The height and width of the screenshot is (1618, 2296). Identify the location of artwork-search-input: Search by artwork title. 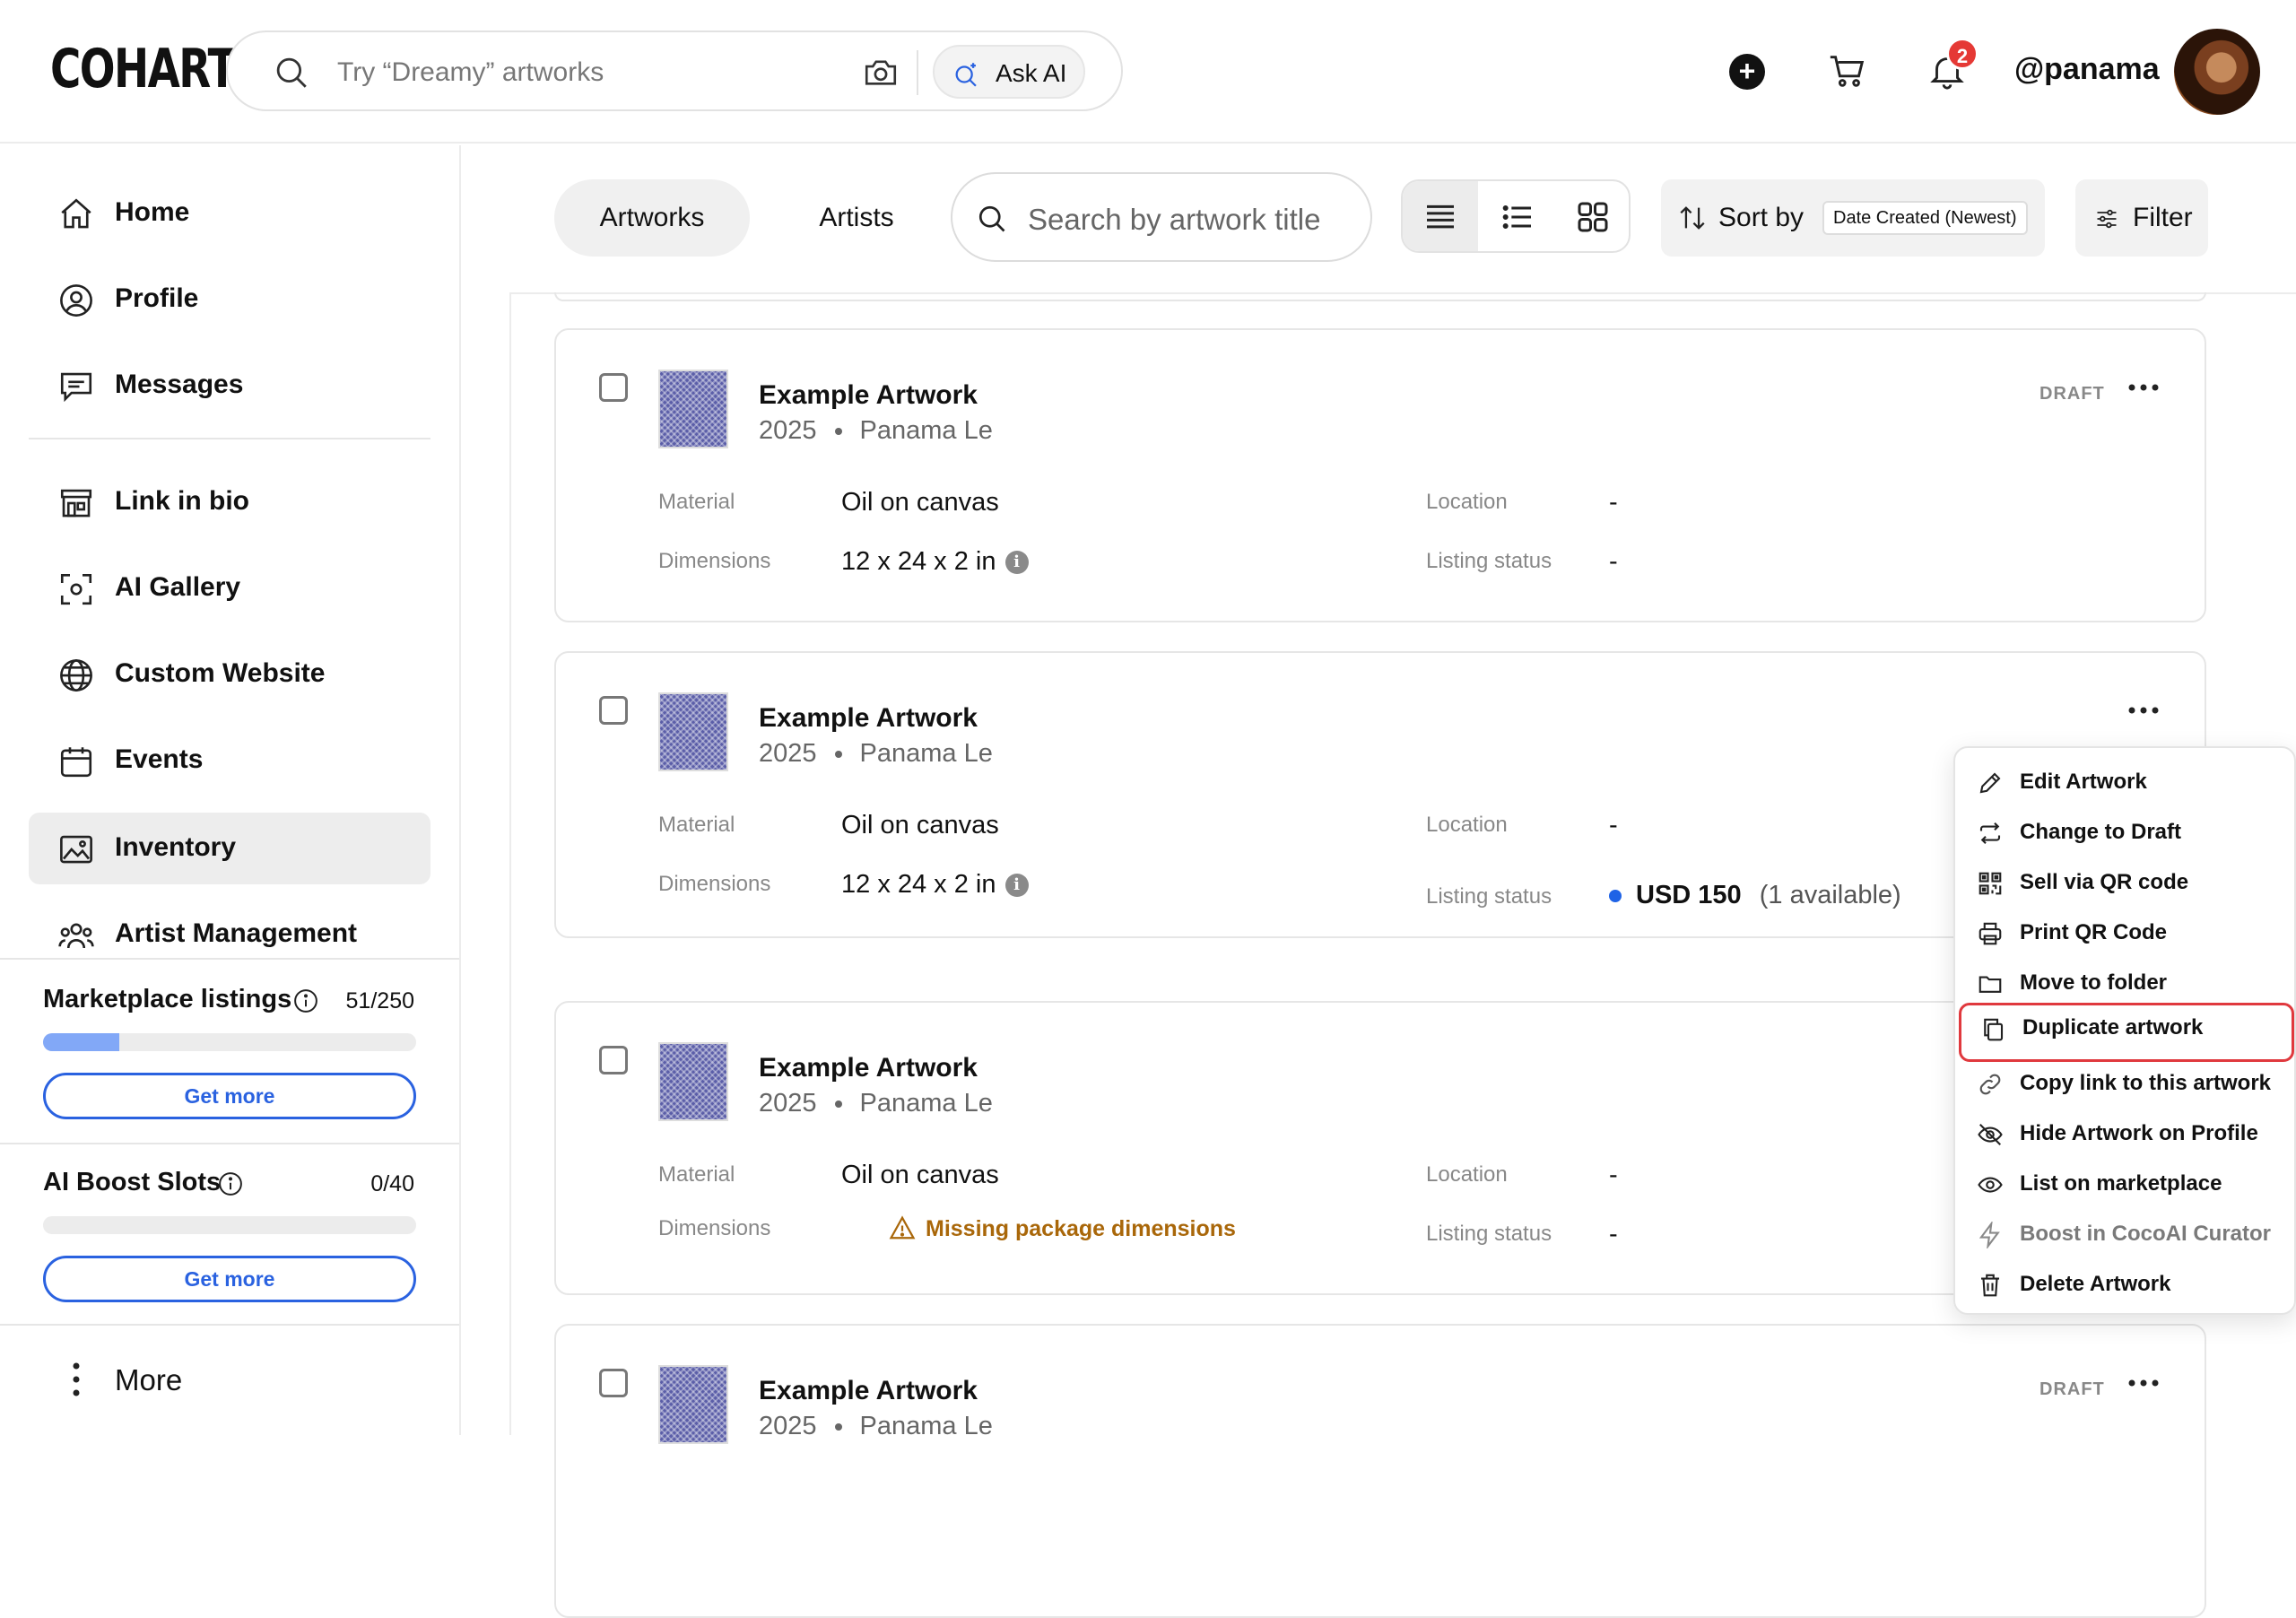
(1174, 220).